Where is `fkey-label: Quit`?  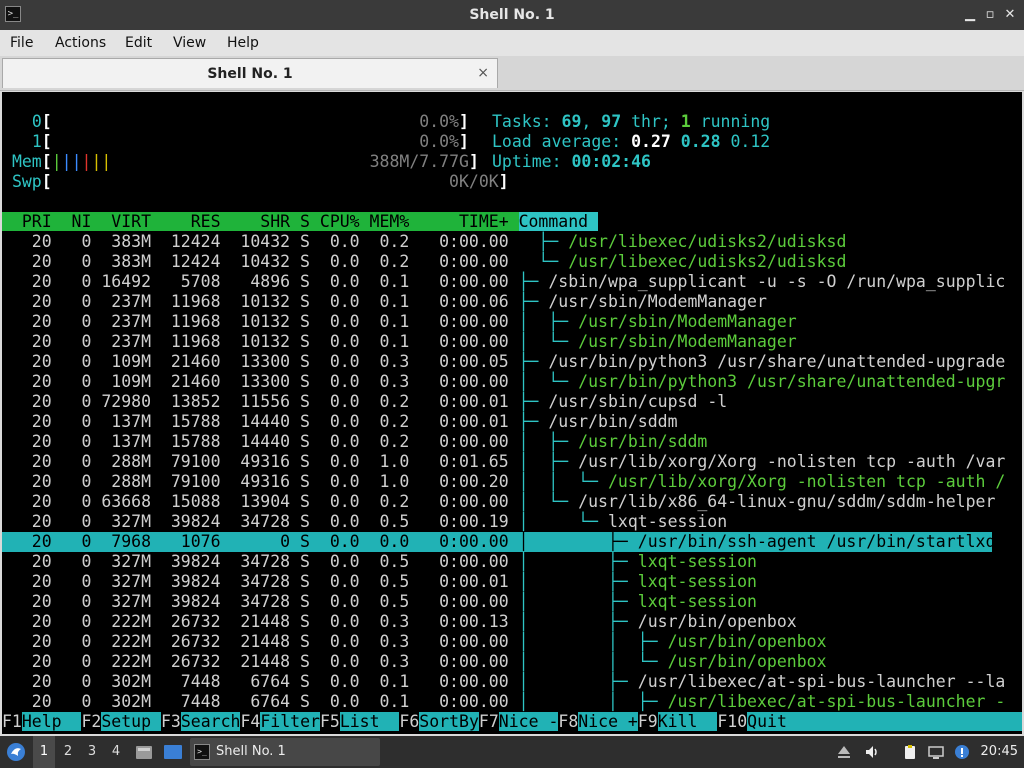
fkey-label: Quit is located at coordinates (777, 721).